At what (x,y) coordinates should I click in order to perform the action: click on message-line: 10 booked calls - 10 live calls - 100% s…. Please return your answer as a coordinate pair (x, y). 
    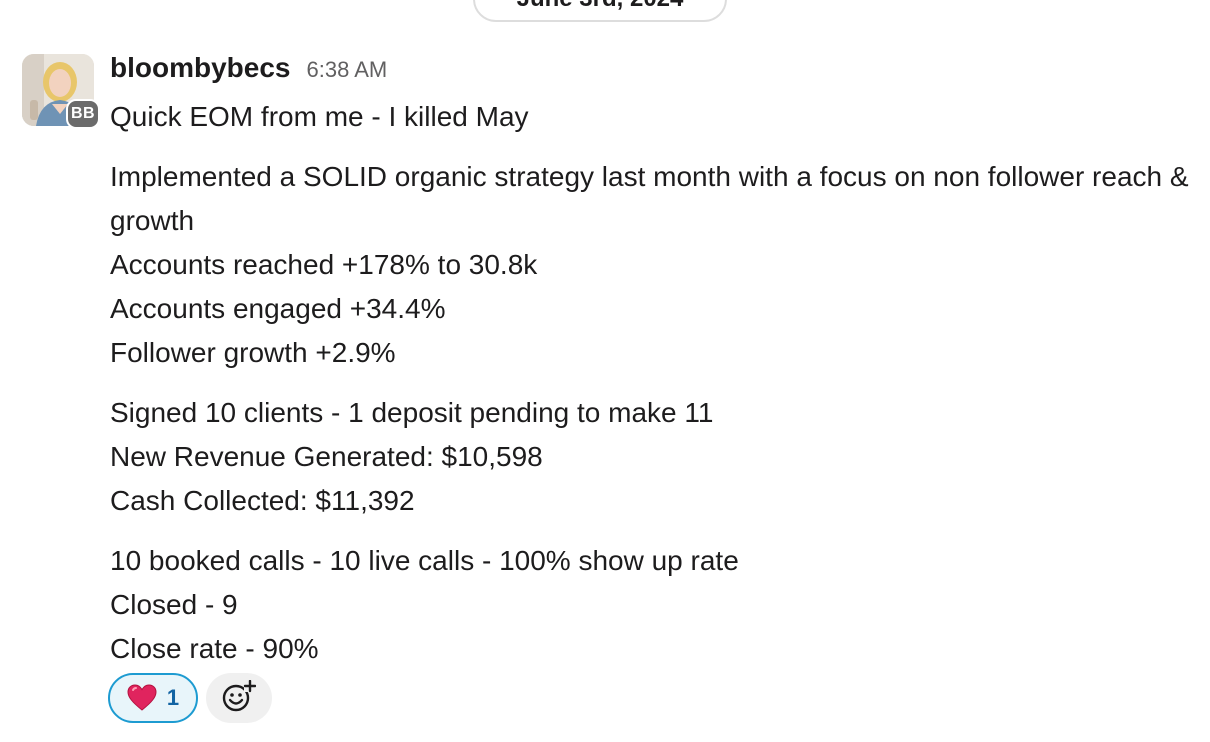
    Looking at the image, I should click on (424, 560).